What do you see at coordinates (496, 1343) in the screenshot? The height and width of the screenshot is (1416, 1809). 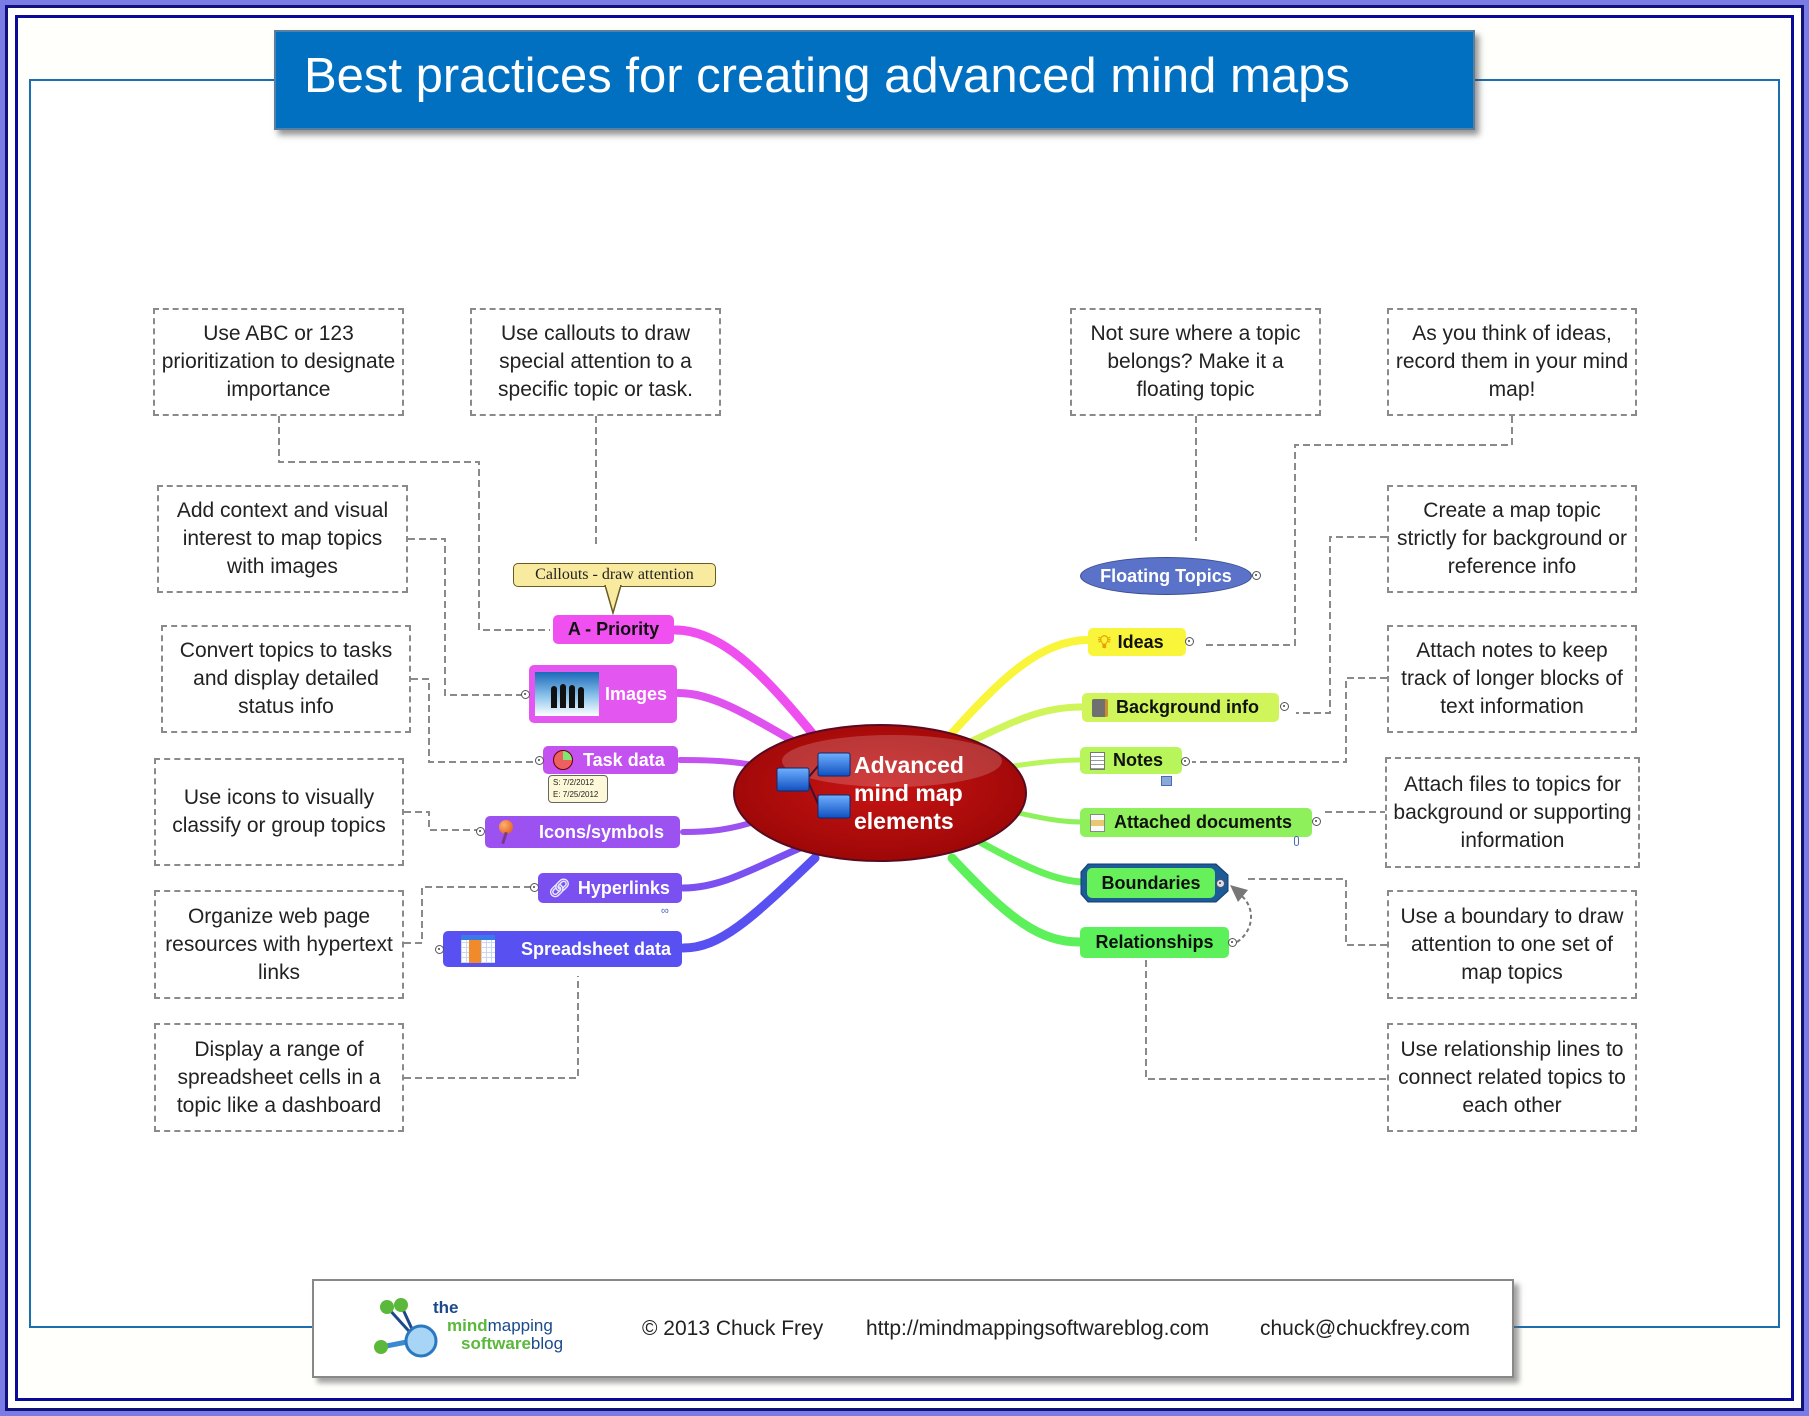 I see `logo-text-software: software` at bounding box center [496, 1343].